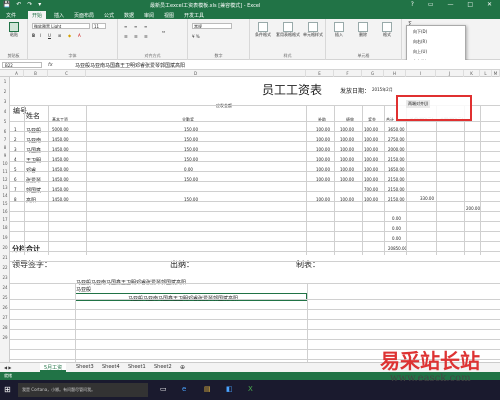 The height and width of the screenshot is (400, 500). Describe the element at coordinates (40, 35) in the screenshot. I see `italic-icon: I` at that location.